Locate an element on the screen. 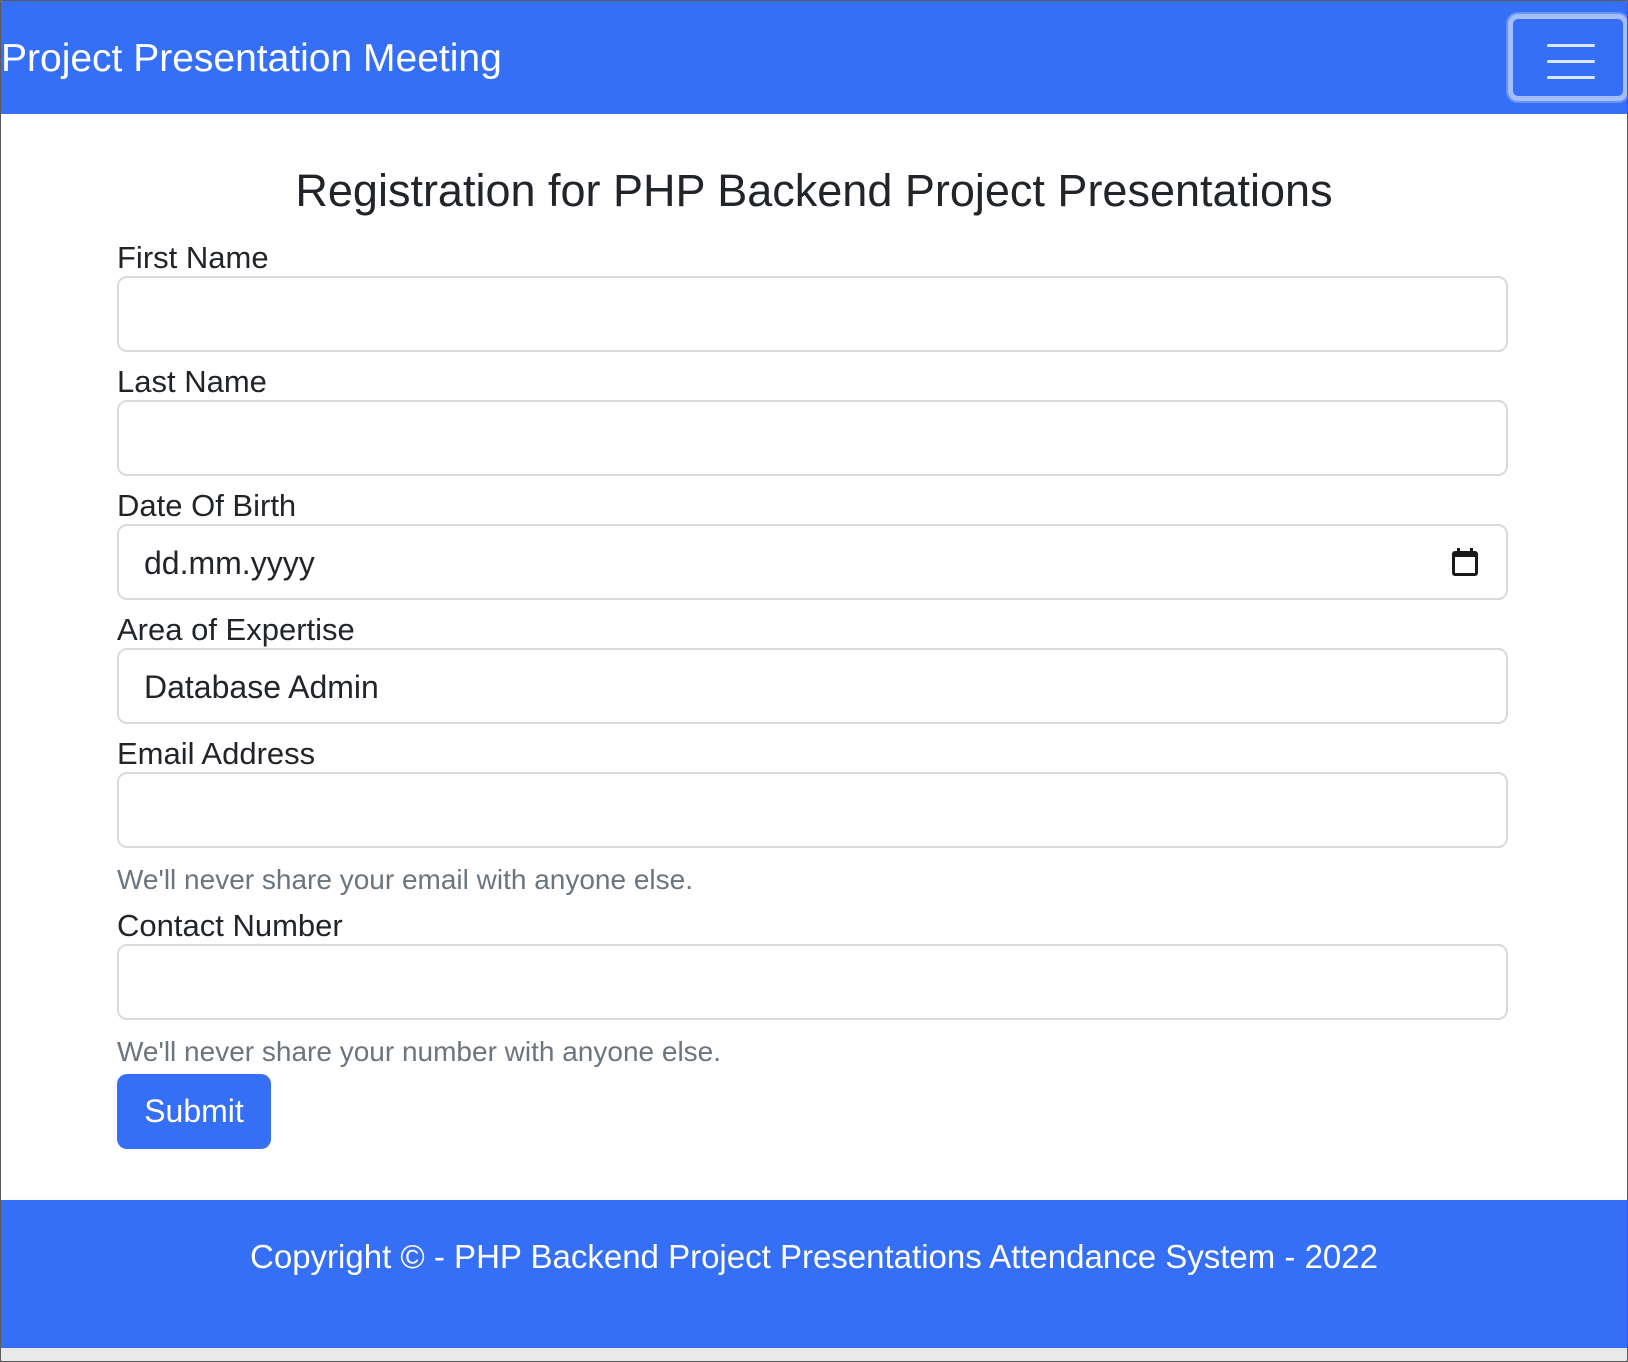  first-name-label: First Name is located at coordinates (193, 257).